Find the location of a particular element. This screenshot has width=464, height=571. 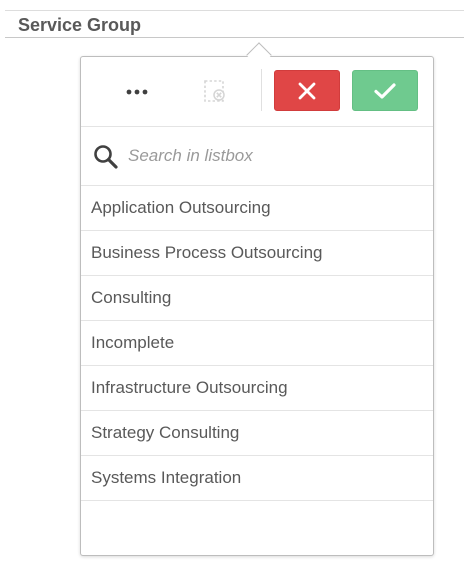

search-row is located at coordinates (257, 156).